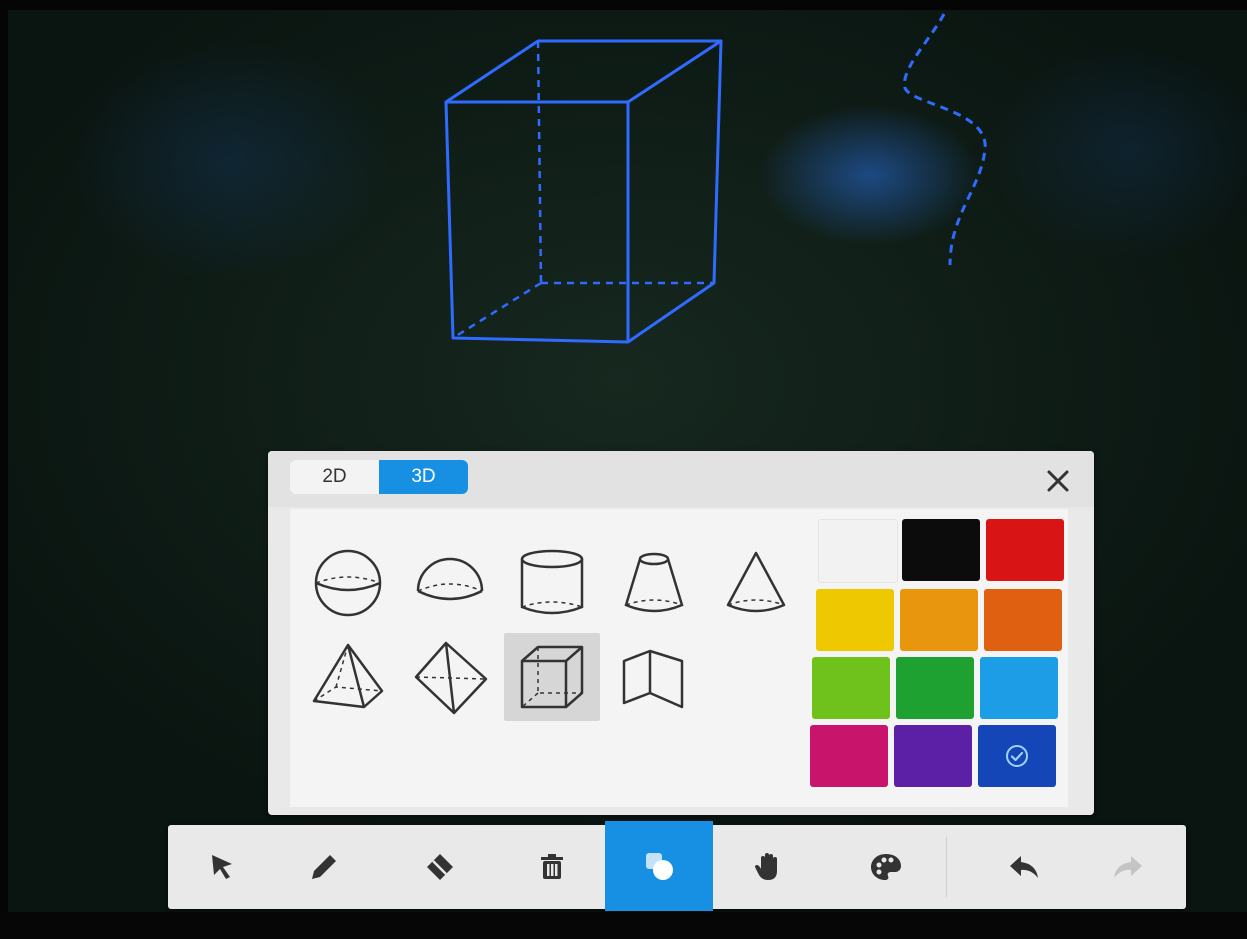 The width and height of the screenshot is (1247, 939). What do you see at coordinates (858, 551) in the screenshot?
I see `color-swatch-white` at bounding box center [858, 551].